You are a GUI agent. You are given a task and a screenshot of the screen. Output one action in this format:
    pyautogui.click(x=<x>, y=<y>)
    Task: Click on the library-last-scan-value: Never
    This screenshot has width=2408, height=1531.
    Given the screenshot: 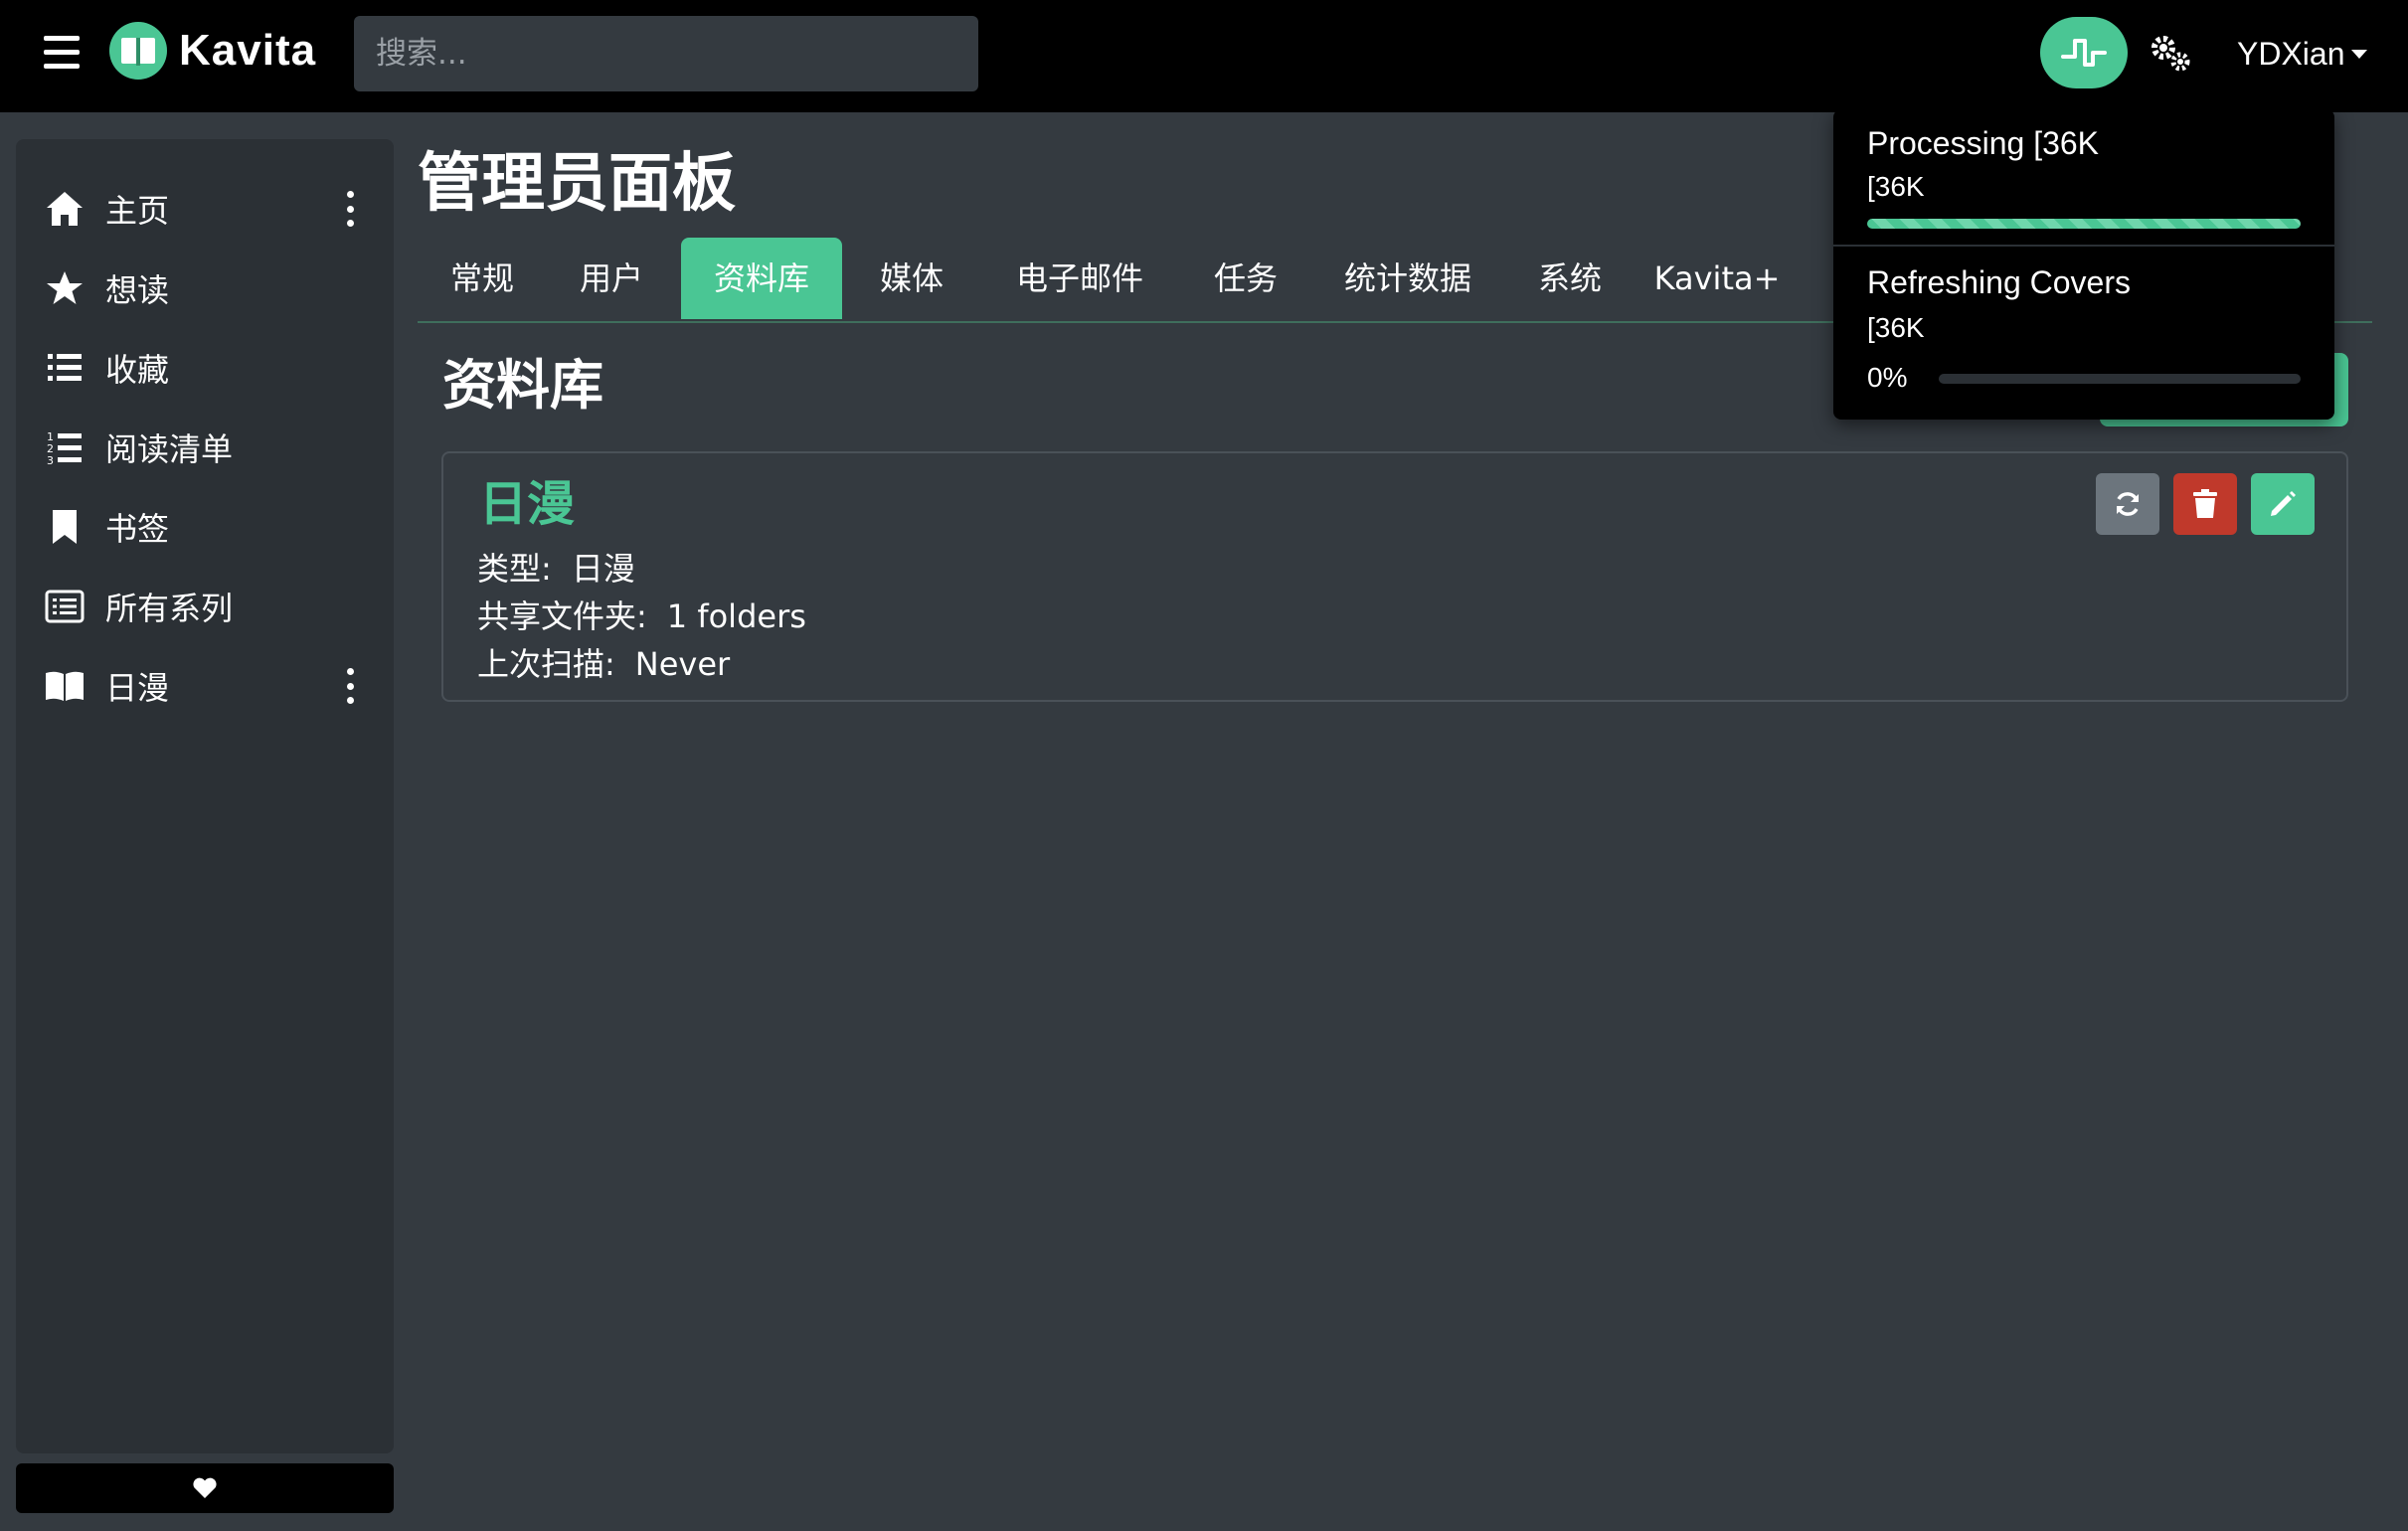 What is the action you would take?
    pyautogui.click(x=682, y=664)
    